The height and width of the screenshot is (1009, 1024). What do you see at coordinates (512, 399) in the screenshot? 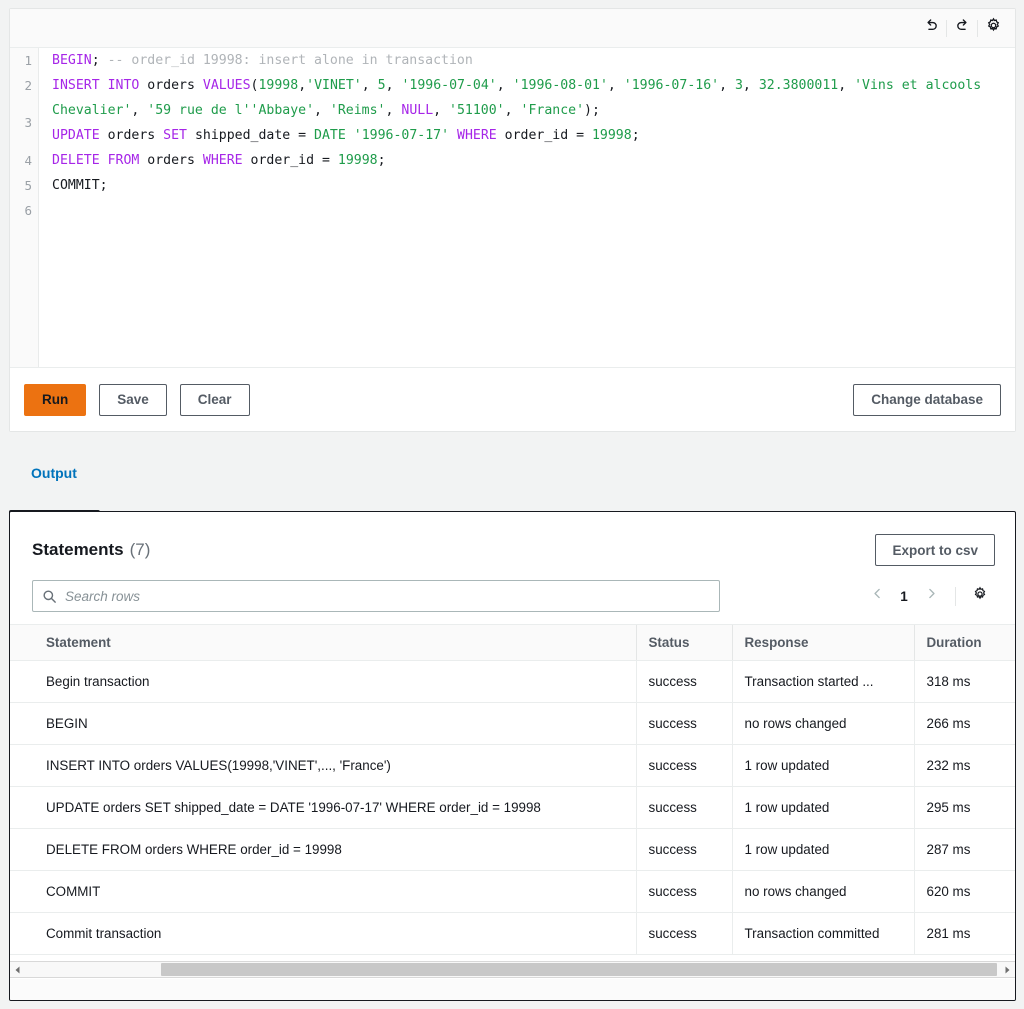
I see `editor-action-bar: Run Save Clear Change database` at bounding box center [512, 399].